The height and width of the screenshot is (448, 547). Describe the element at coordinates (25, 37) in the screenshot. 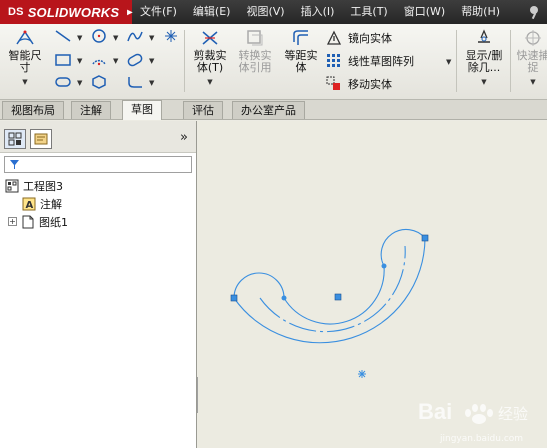

I see `smart-dimension-icon` at that location.